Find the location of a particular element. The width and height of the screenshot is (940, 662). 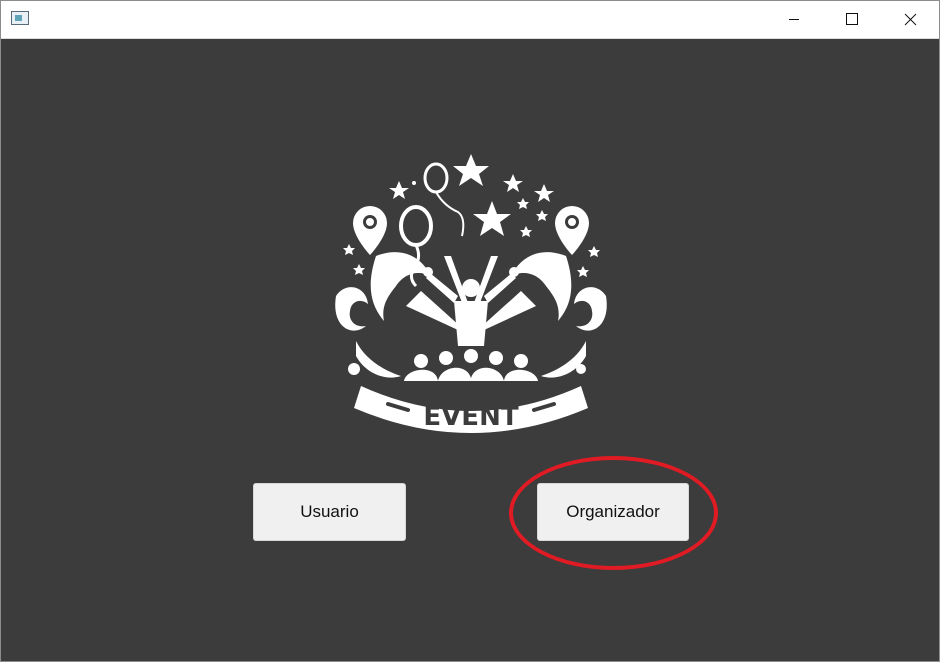

event-logo: EVENT is located at coordinates (471, 293).